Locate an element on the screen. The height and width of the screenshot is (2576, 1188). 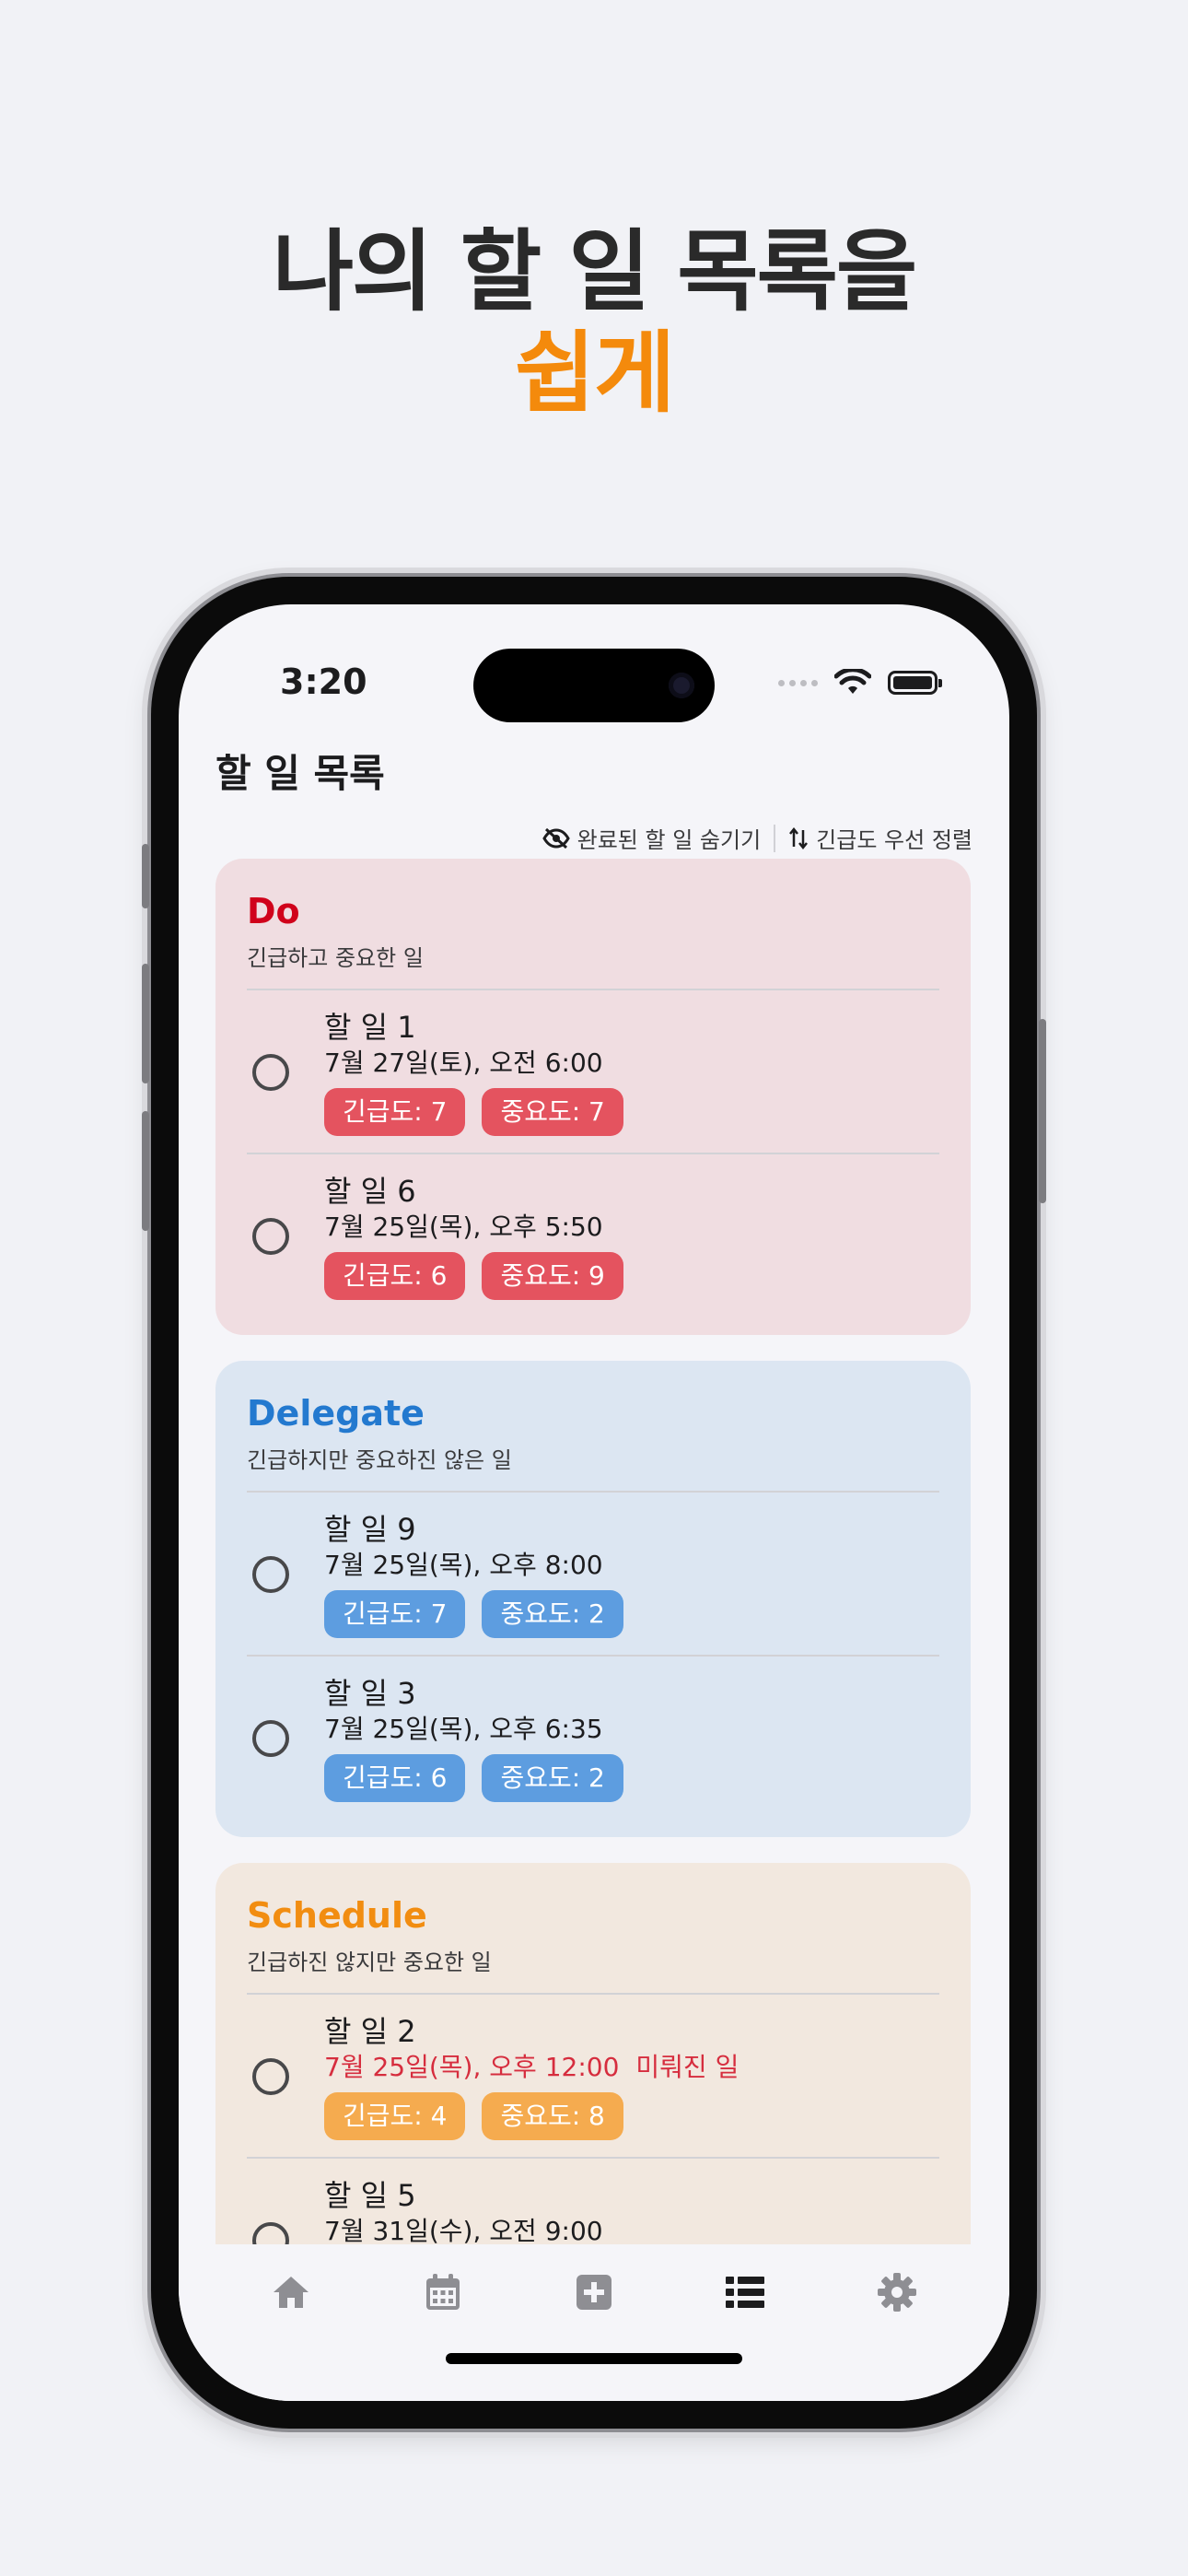
task-item: 할 일 1 7월 27일(토), 오전 6:00 긴급도: 7 중요도: 7 is located at coordinates (593, 1072).